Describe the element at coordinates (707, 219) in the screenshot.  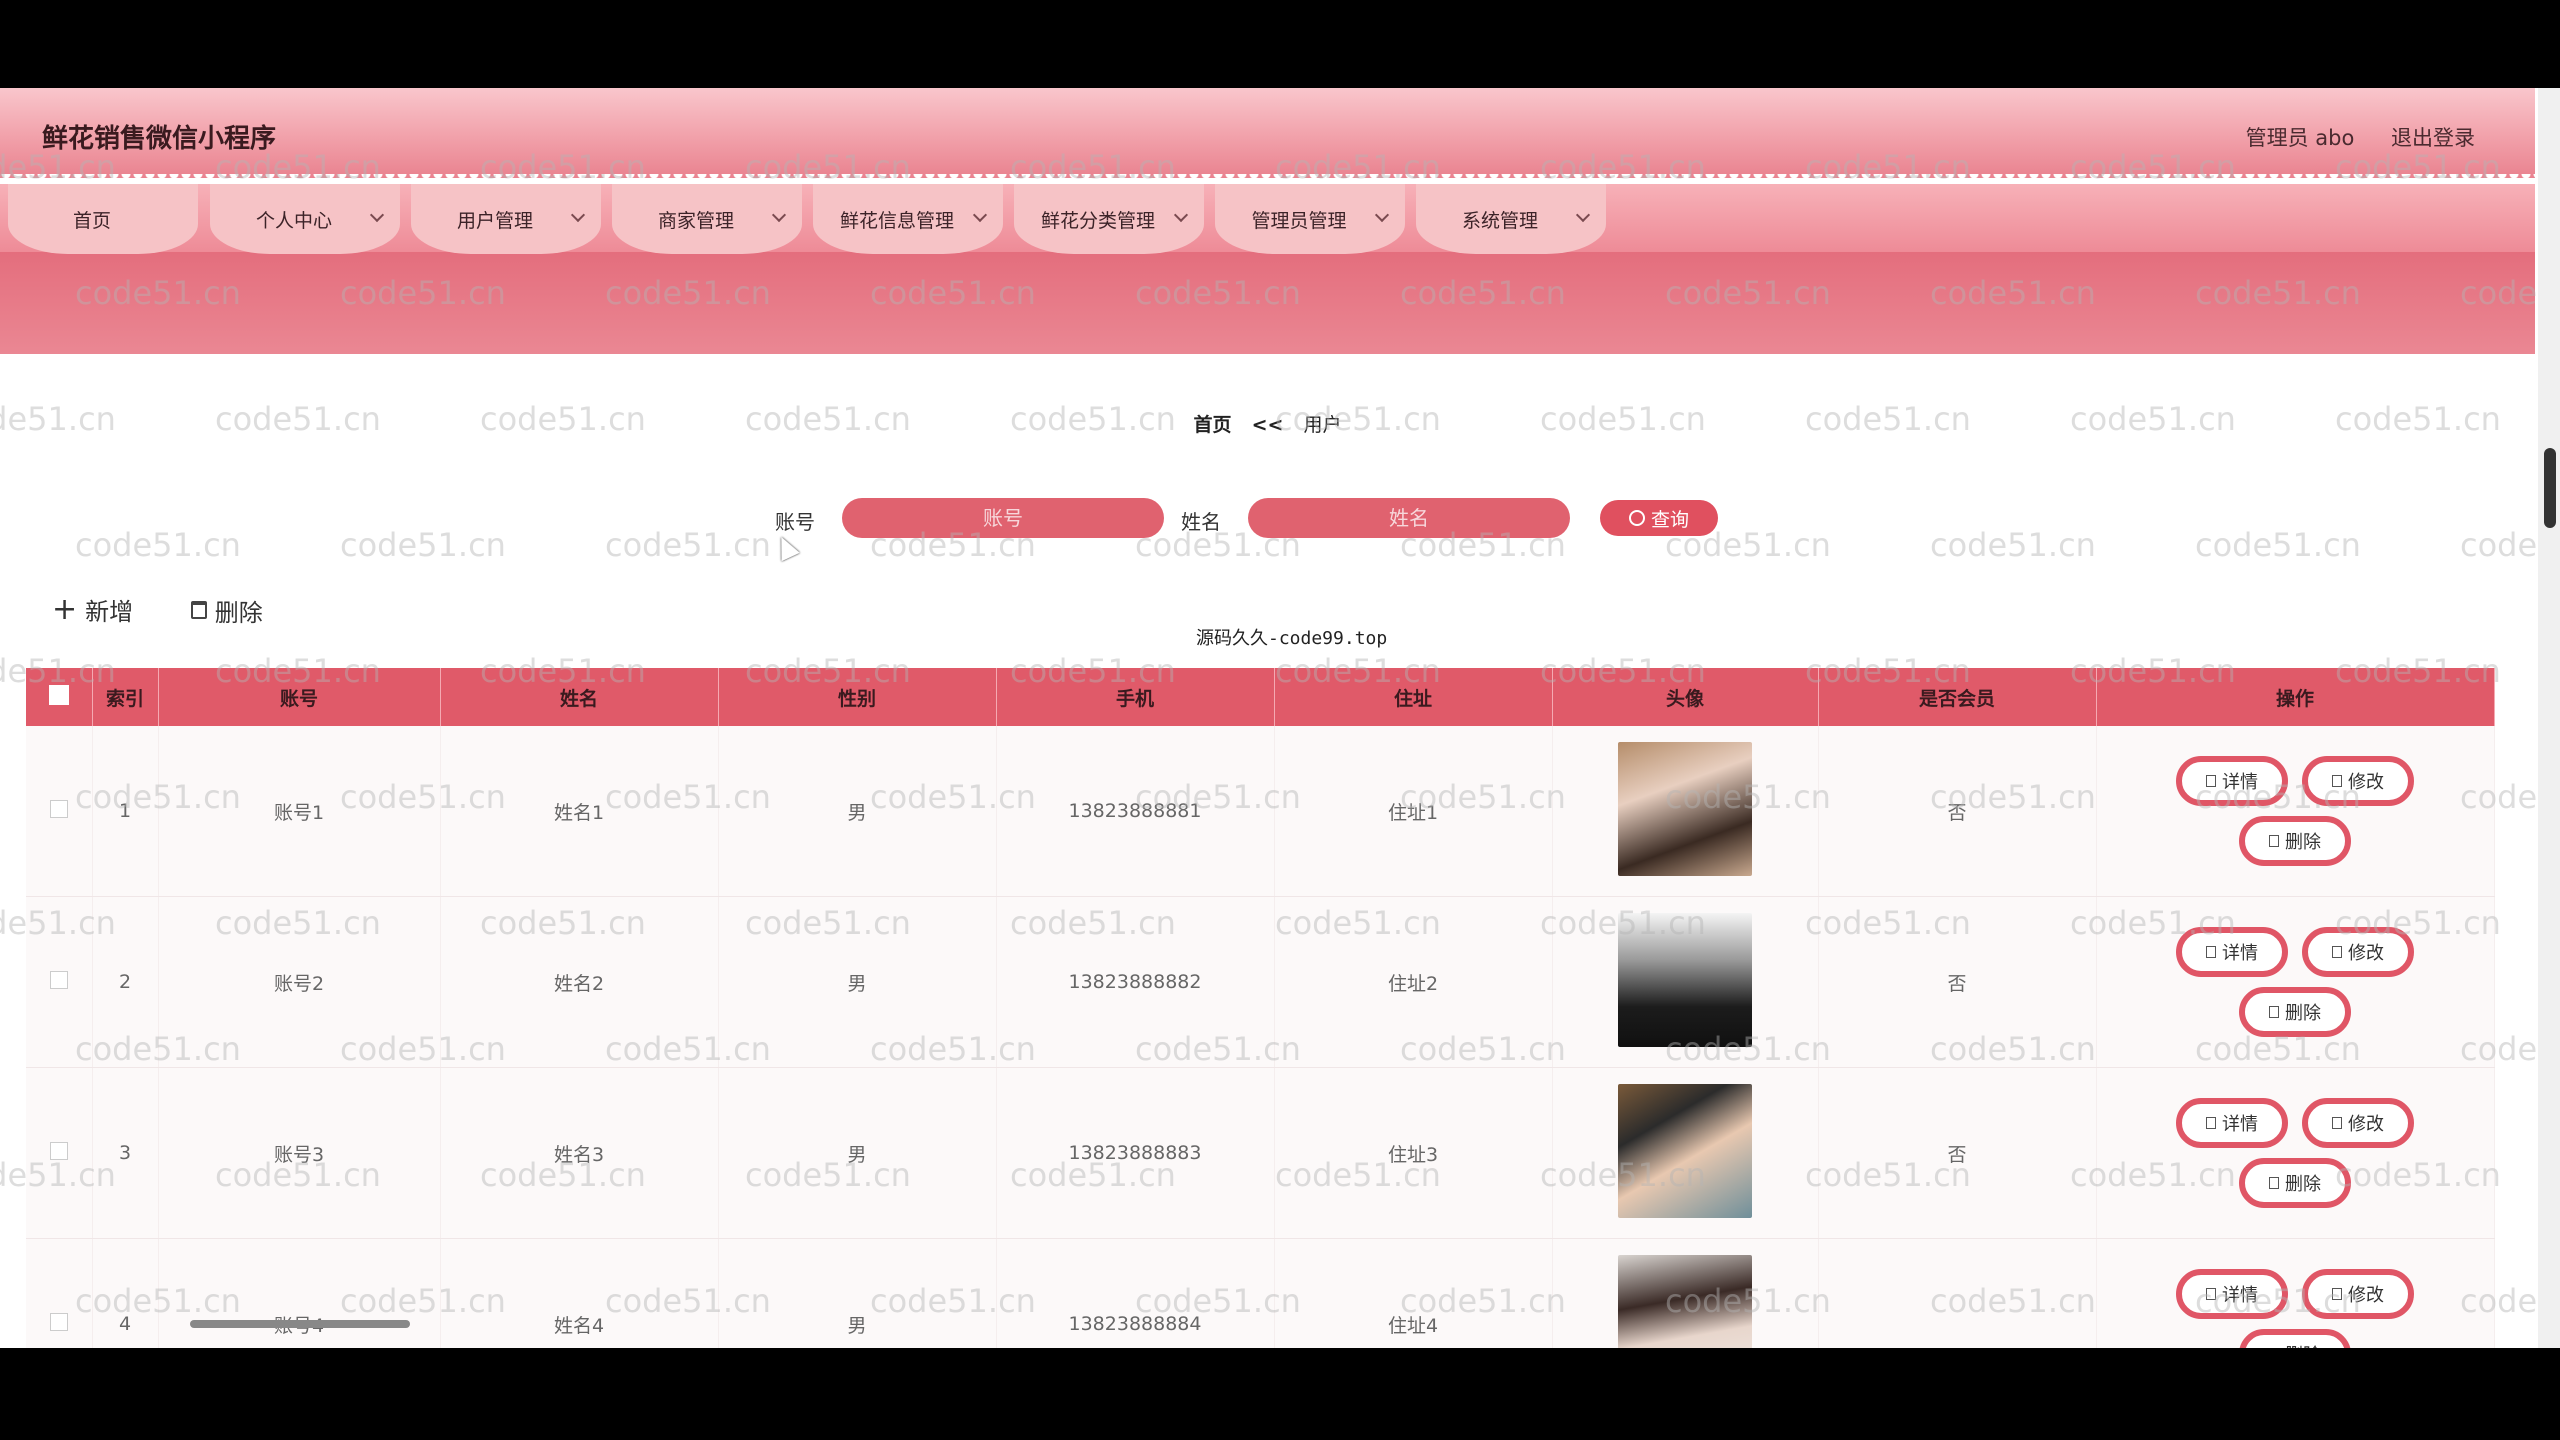
I see `nav-item-merchant-management: 商家管理` at that location.